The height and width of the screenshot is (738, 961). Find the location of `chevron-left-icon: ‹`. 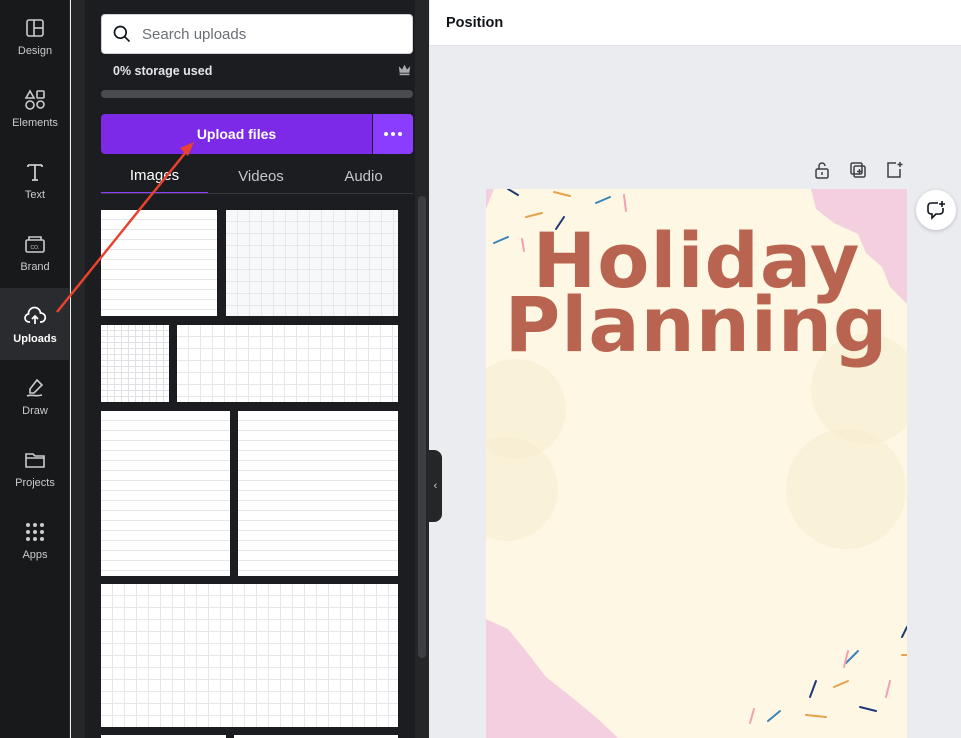

chevron-left-icon: ‹ is located at coordinates (435, 486).